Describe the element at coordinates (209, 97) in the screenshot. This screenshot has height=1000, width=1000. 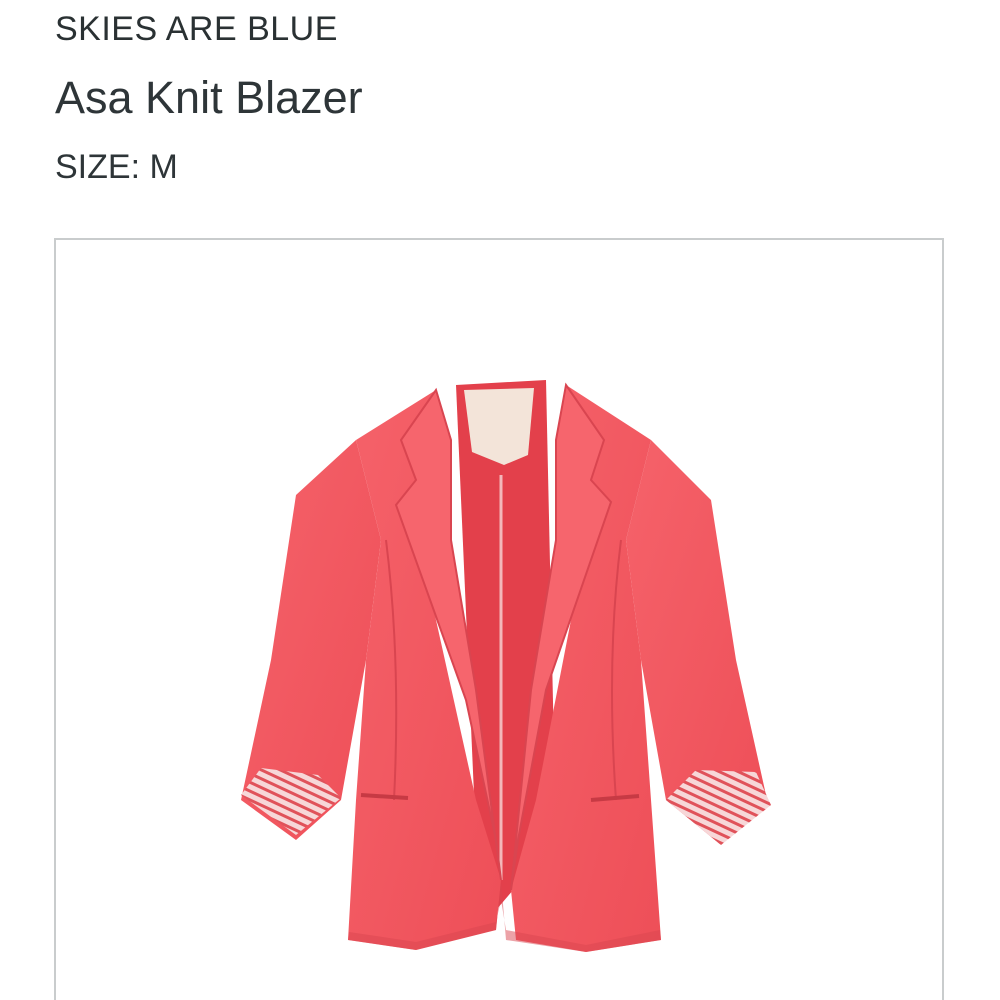
I see `product-title: Asa Knit Blazer` at that location.